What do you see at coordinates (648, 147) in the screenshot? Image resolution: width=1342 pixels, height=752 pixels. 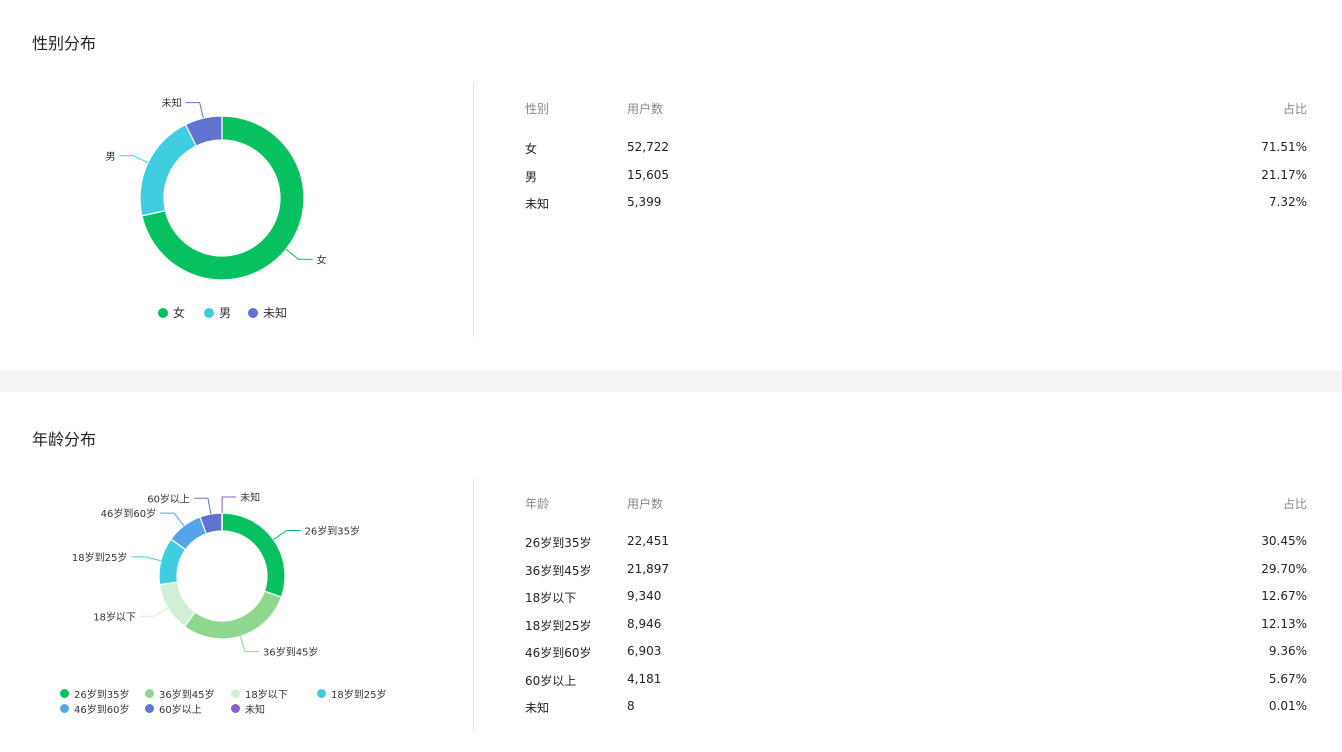 I see `table-cell: 52,722` at bounding box center [648, 147].